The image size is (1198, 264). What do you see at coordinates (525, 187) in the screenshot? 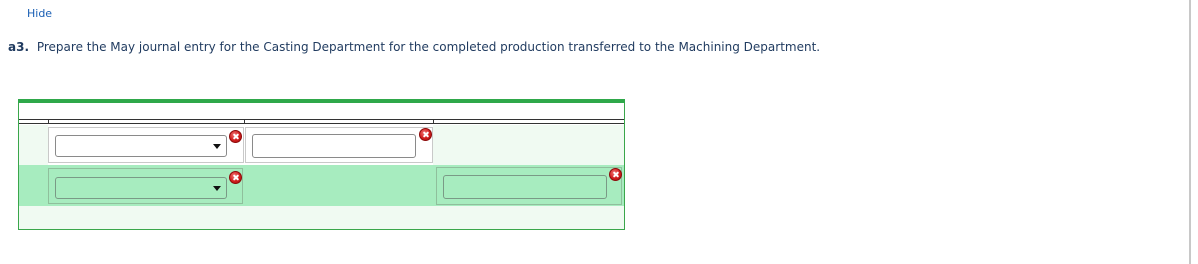
I see `credit-input` at bounding box center [525, 187].